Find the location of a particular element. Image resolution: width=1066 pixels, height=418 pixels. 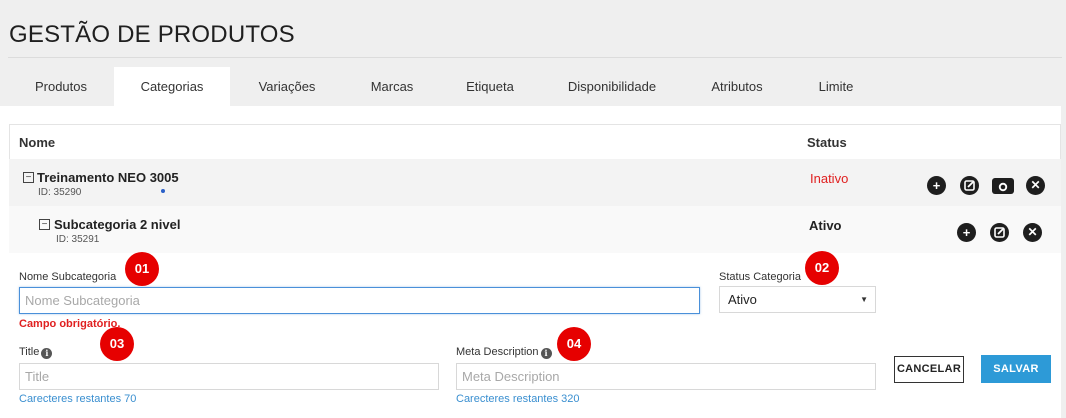

tab-limite: Limite is located at coordinates (836, 86).